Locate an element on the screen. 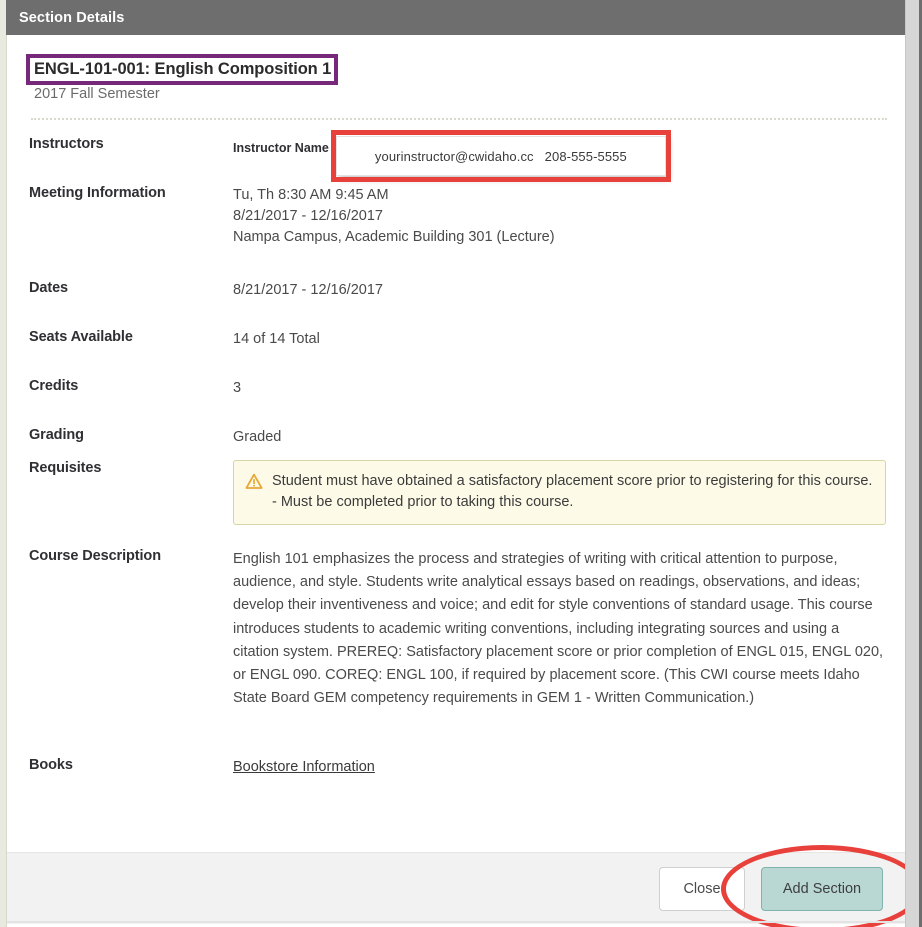 This screenshot has width=922, height=927. meeting-information-label: Meeting Information is located at coordinates (97, 193).